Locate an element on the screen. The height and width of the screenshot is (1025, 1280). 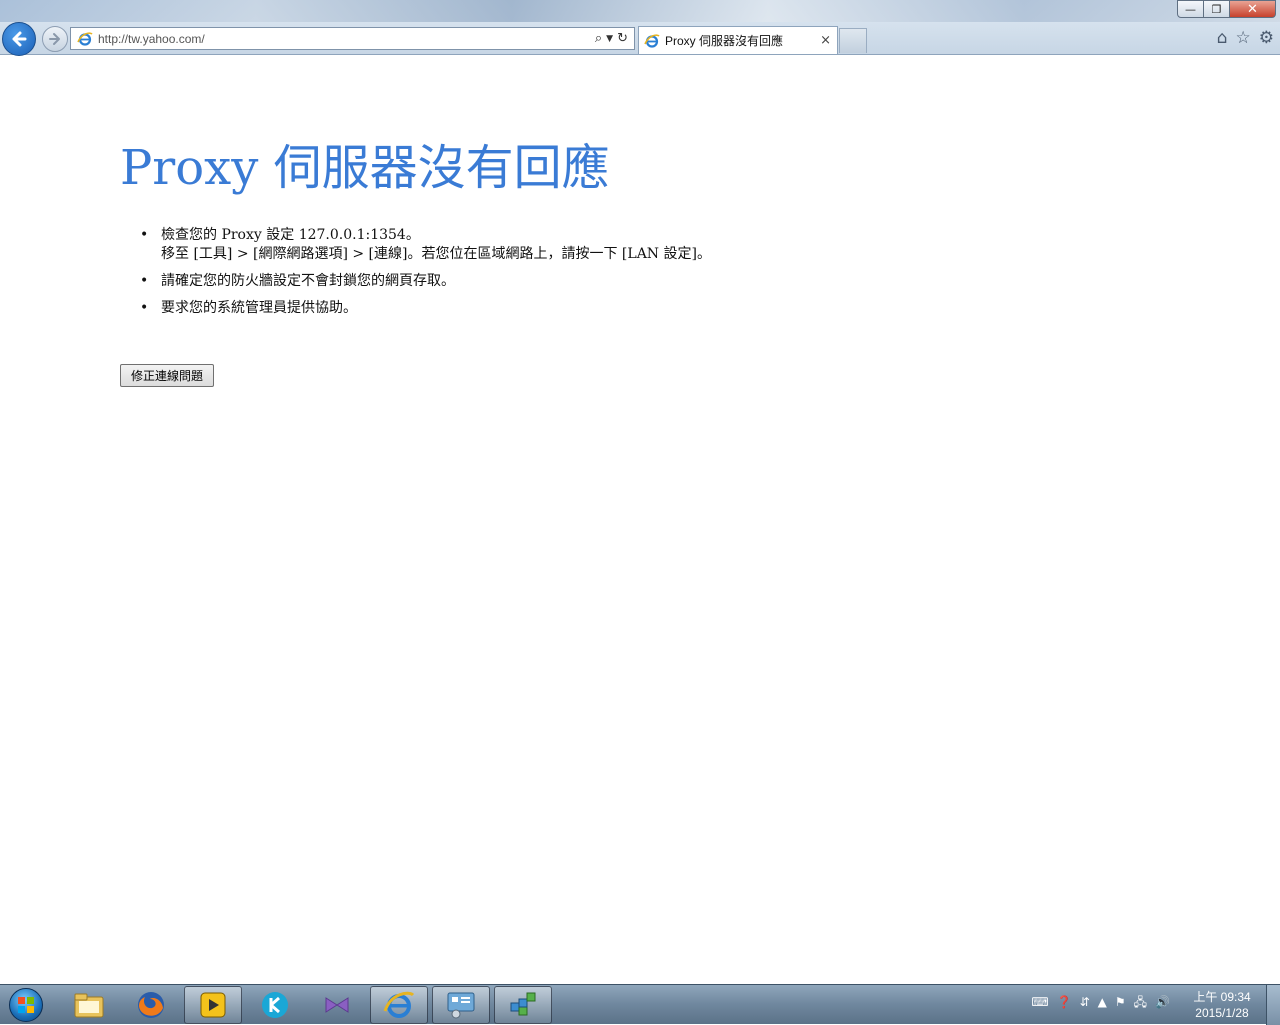
list-item: • 請確定您的防火牆設定不會封鎖您的網頁存取。 is located at coordinates (425, 281).